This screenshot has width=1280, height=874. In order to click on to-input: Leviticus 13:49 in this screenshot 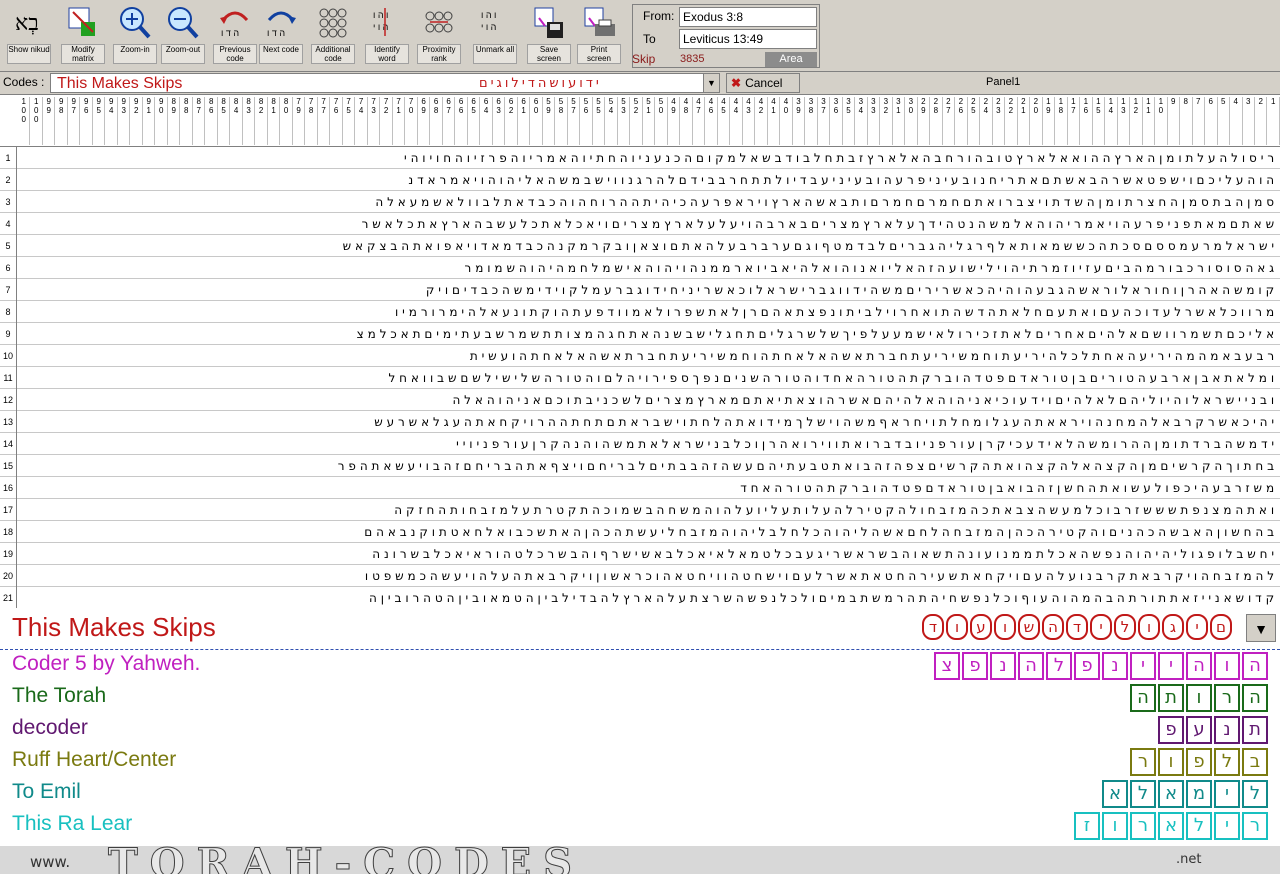, I will do `click(748, 39)`.